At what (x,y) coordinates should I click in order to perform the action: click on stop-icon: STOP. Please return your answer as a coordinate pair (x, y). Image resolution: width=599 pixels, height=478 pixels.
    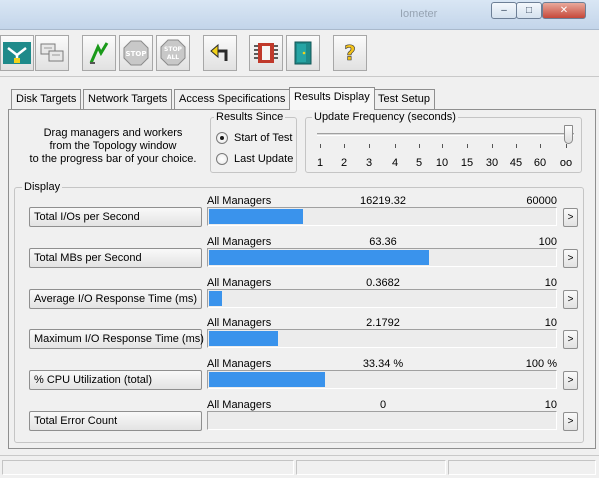
    Looking at the image, I should click on (136, 53).